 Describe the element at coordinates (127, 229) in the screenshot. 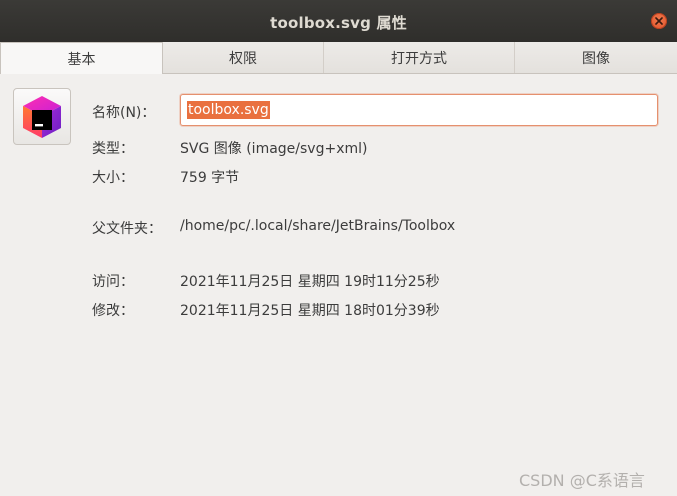

I see `parent-folder-label: 父文件夹：` at that location.